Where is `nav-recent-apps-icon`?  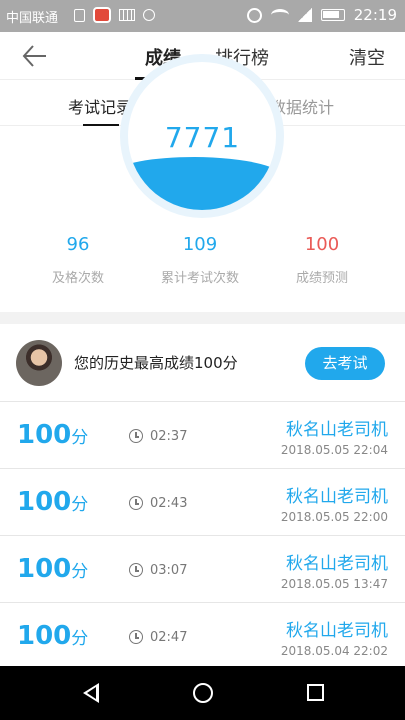
nav-recent-apps-icon is located at coordinates (315, 692).